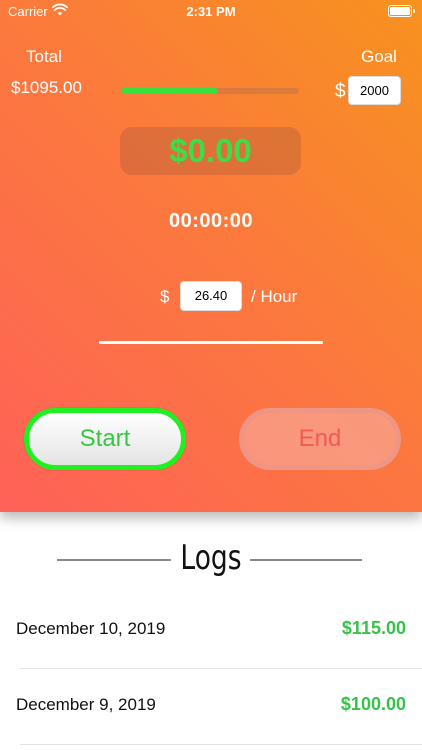 The width and height of the screenshot is (422, 750). What do you see at coordinates (105, 439) in the screenshot?
I see `start-button: Start` at bounding box center [105, 439].